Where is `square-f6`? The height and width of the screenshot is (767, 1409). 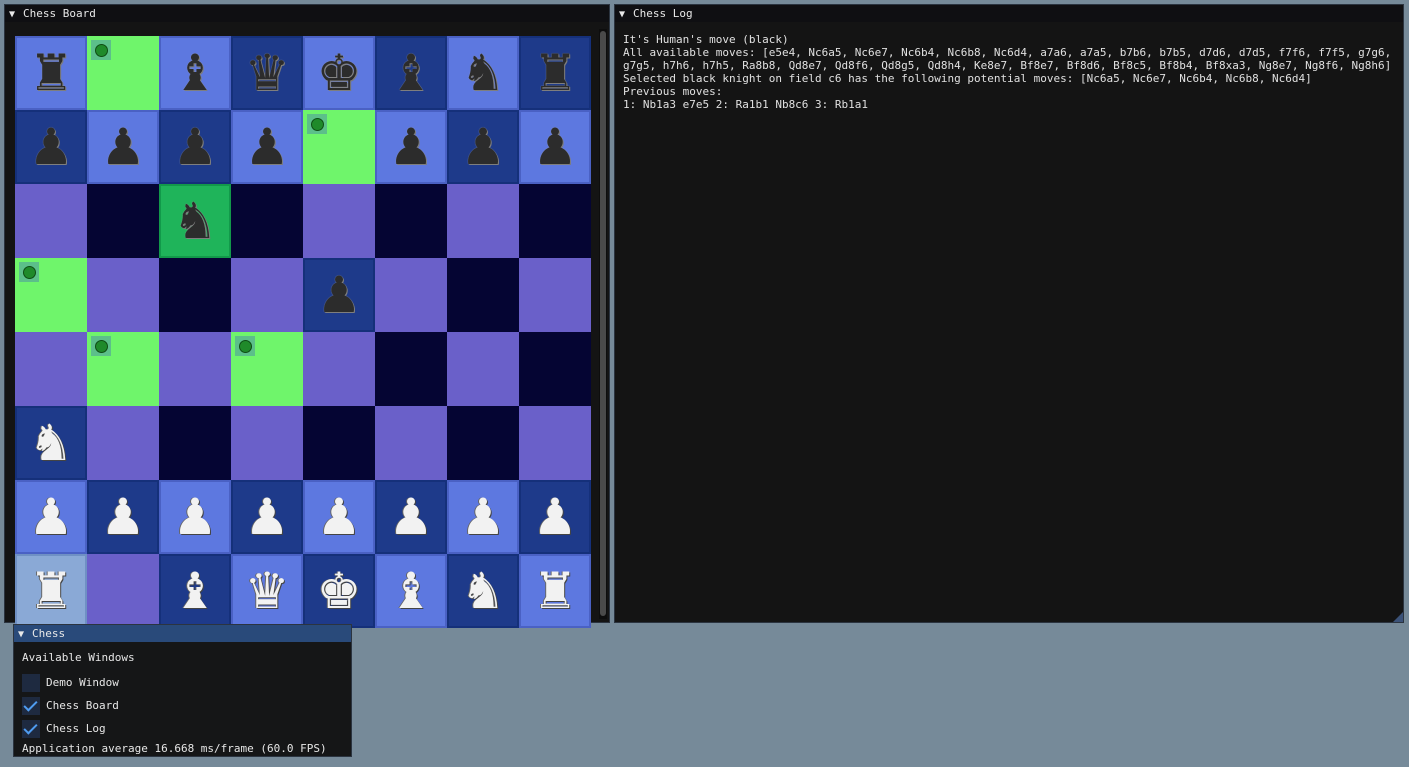 square-f6 is located at coordinates (411, 221).